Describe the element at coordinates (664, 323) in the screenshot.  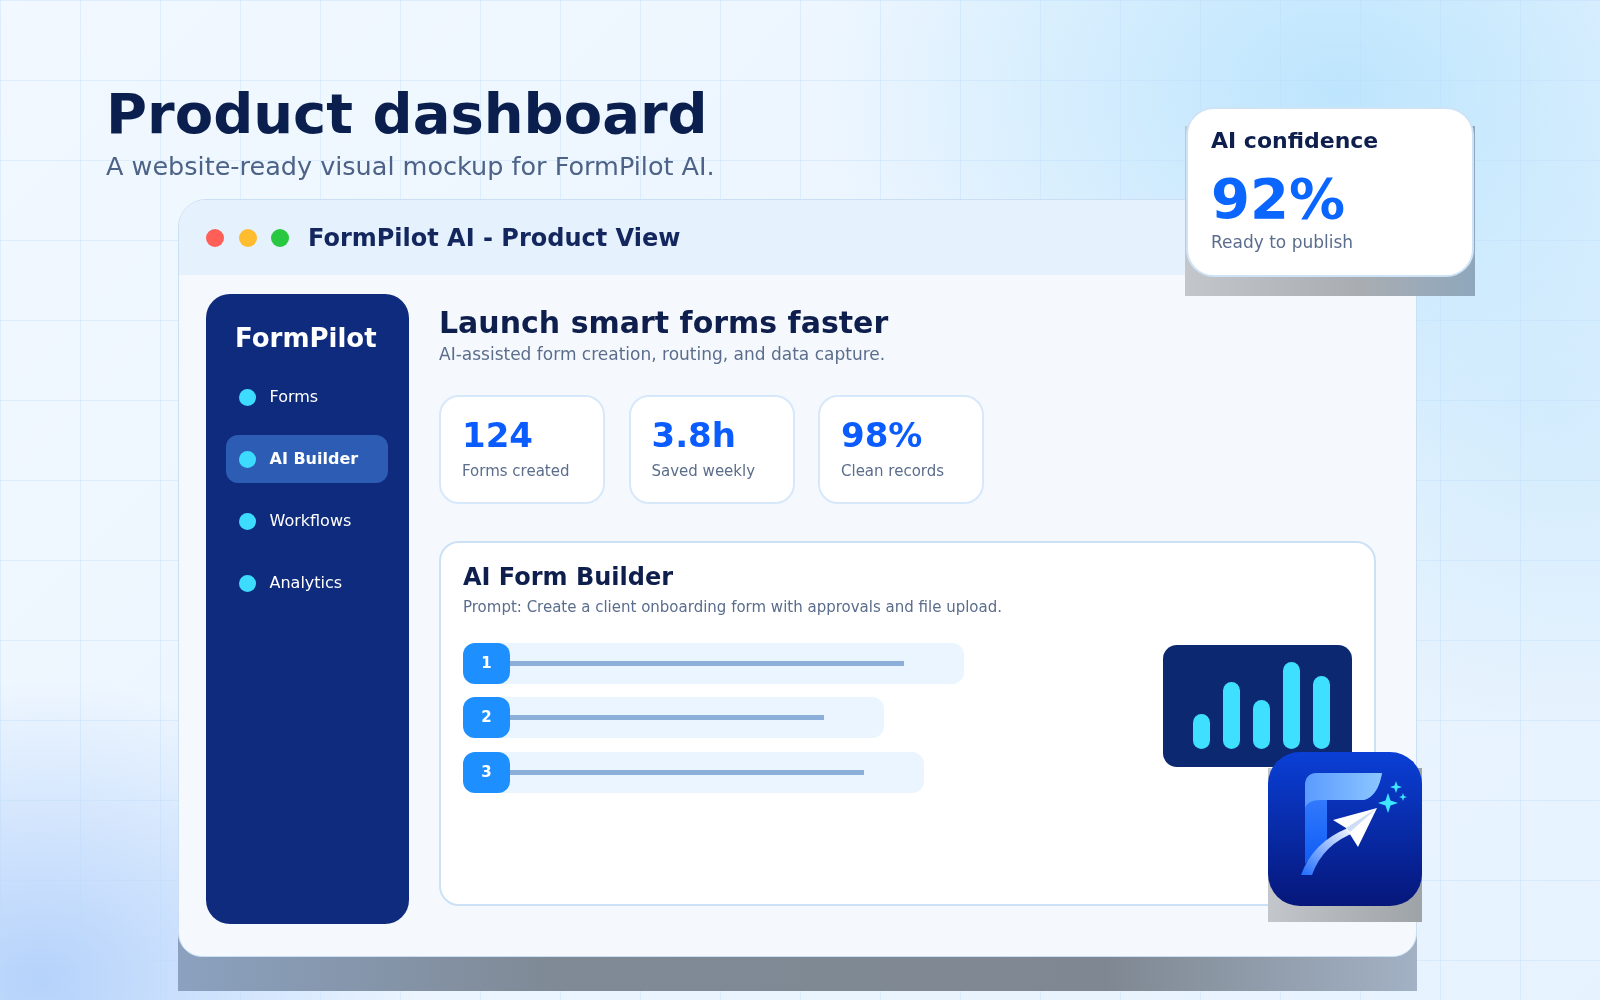
I see `section-heading: Launch smart forms faster` at that location.